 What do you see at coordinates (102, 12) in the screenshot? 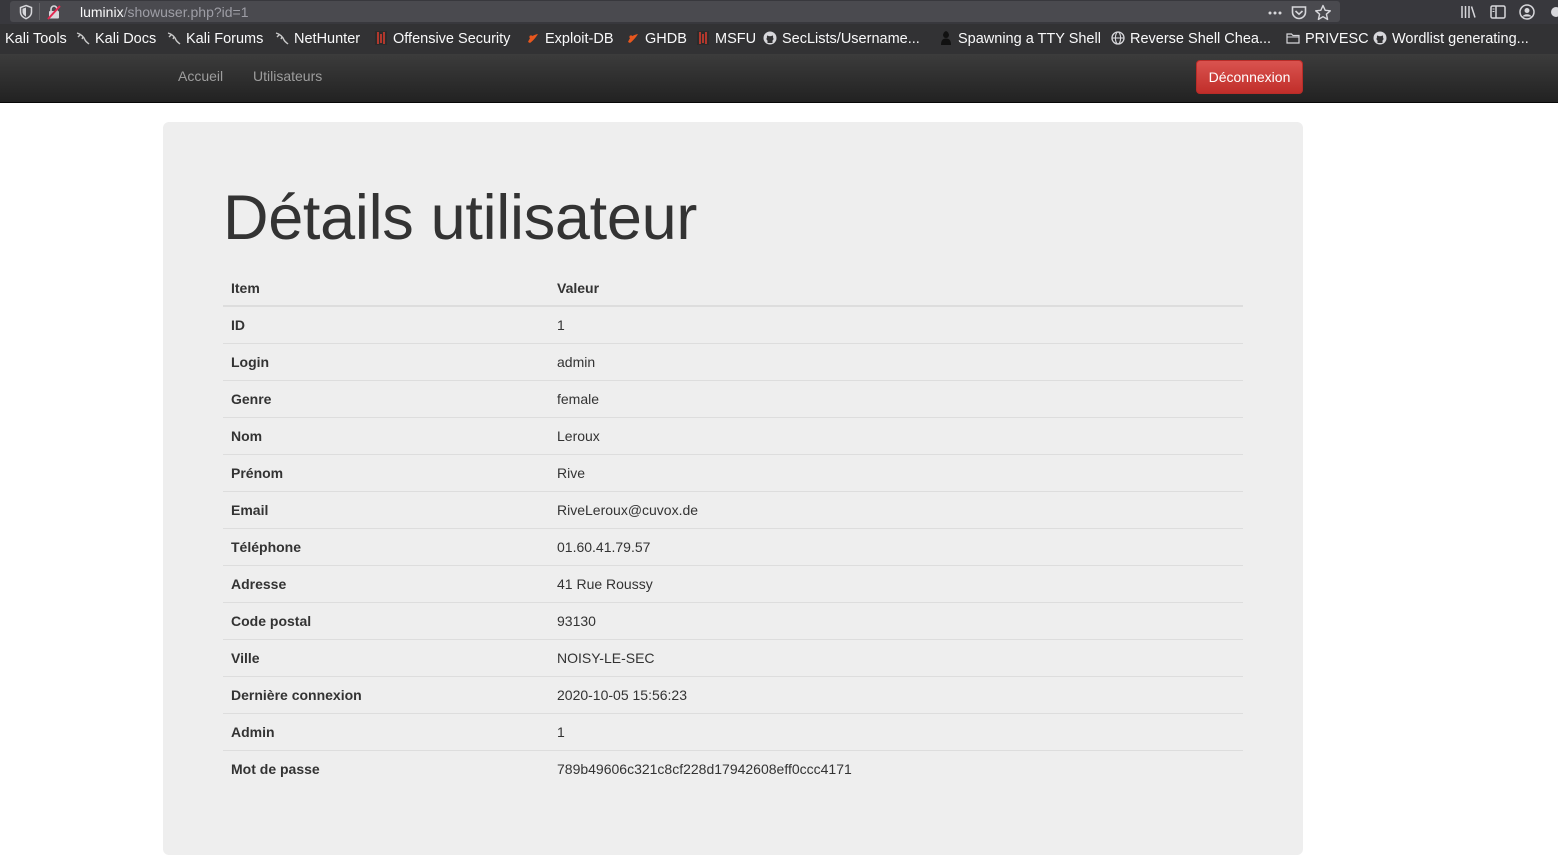
I see `url-host: luminix` at bounding box center [102, 12].